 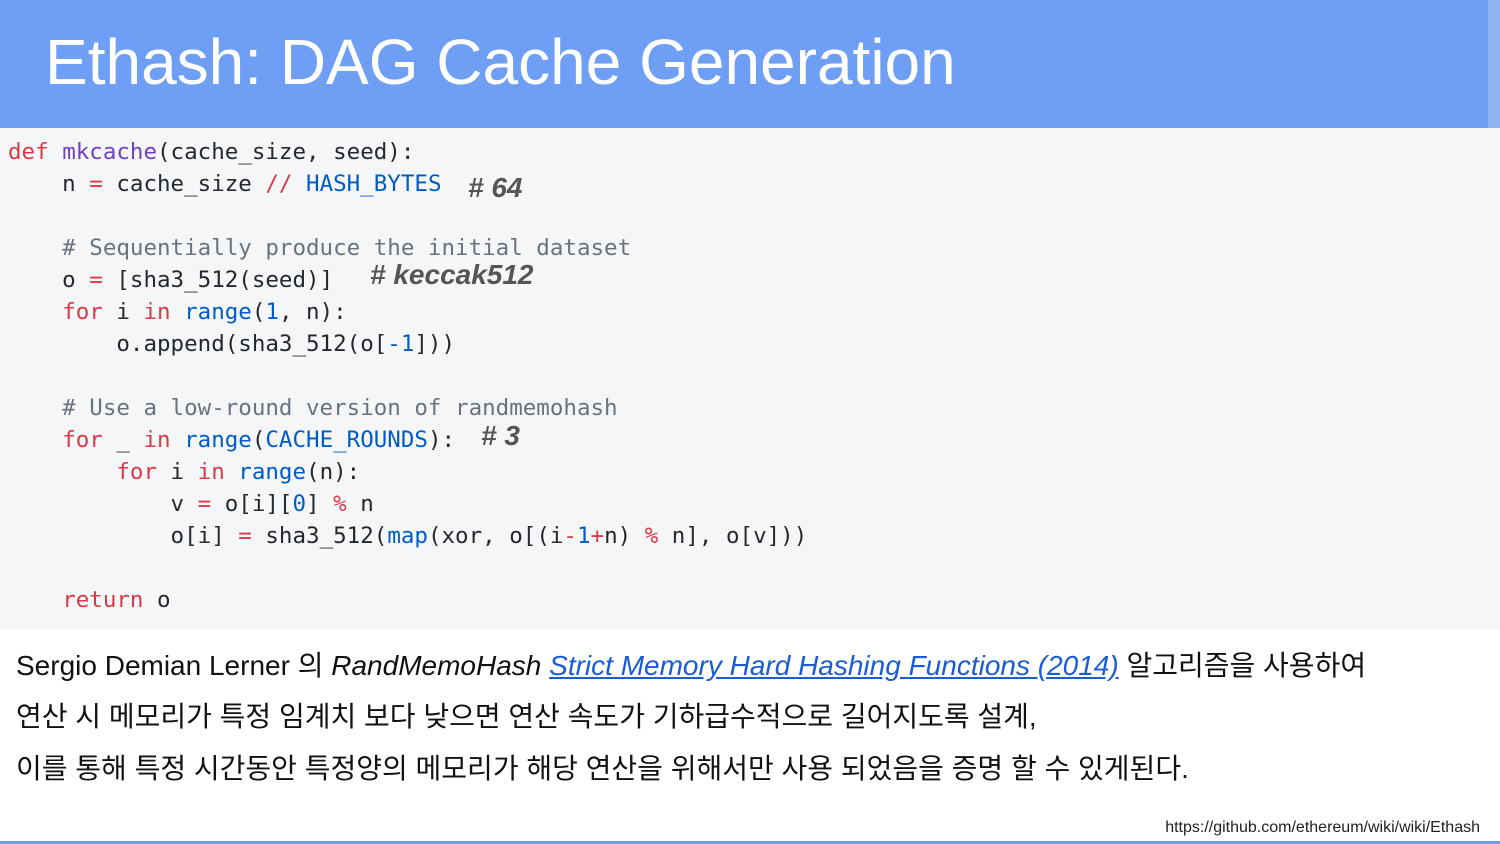 I want to click on code-text: o[i], so click(x=123, y=536).